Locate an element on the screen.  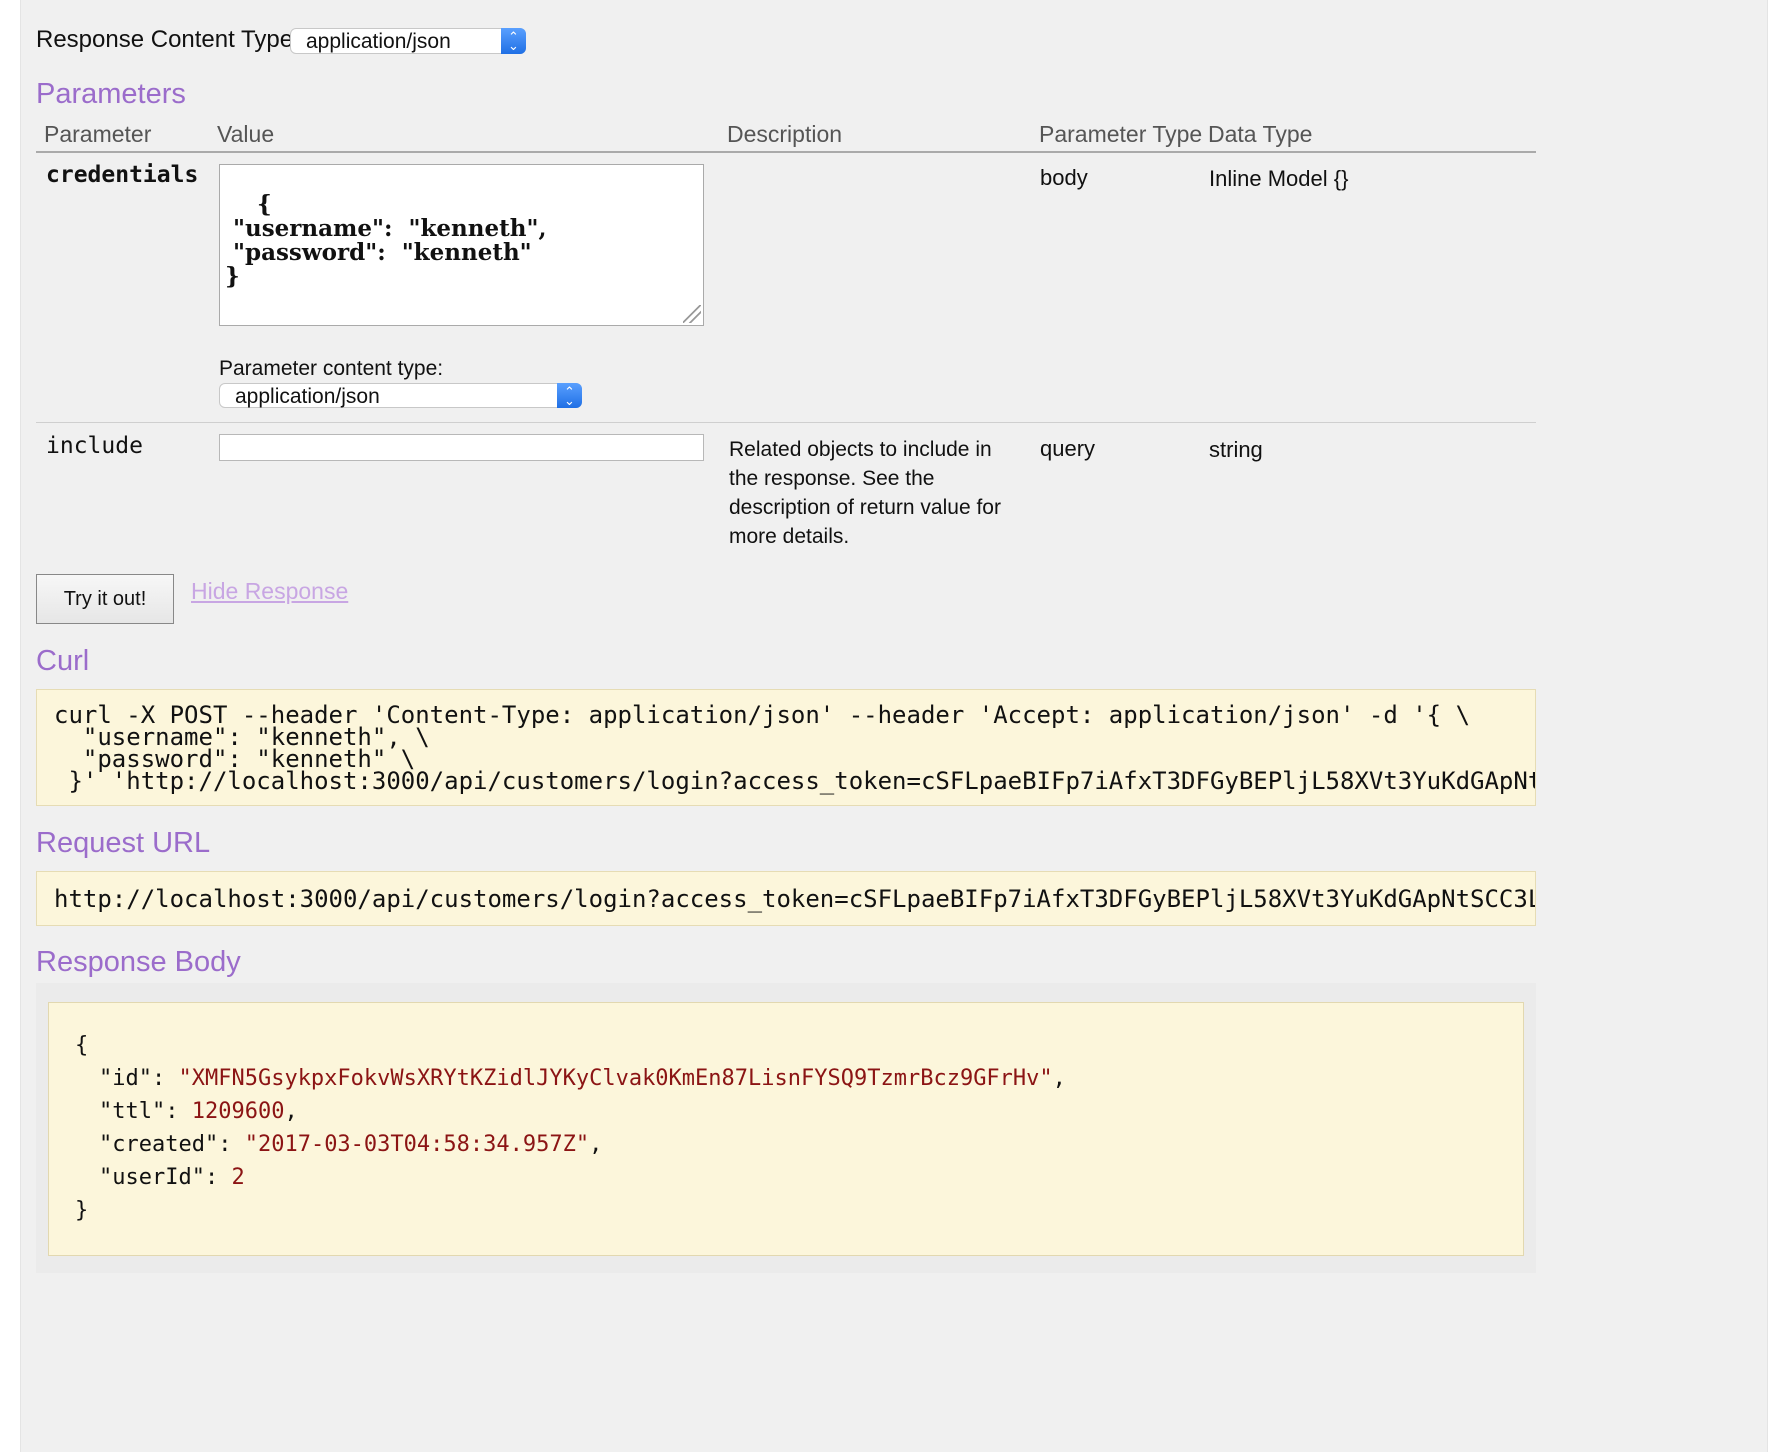
resize-handle-icon is located at coordinates (692, 314).